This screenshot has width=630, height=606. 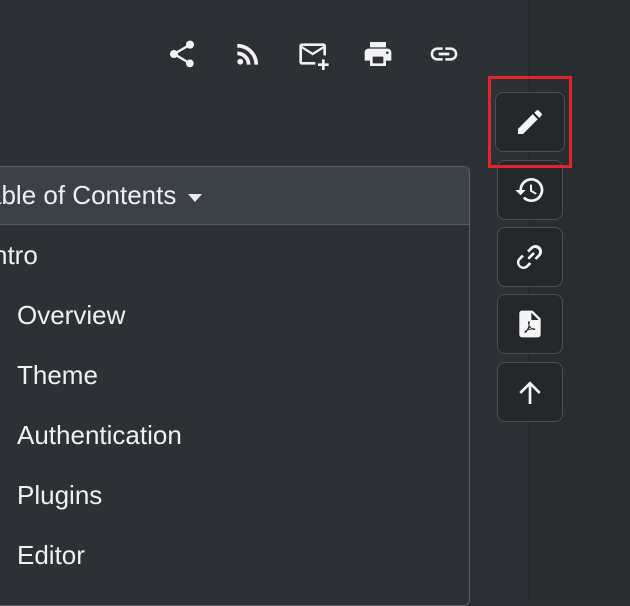 I want to click on toc-item-label: Theme, so click(x=57, y=374).